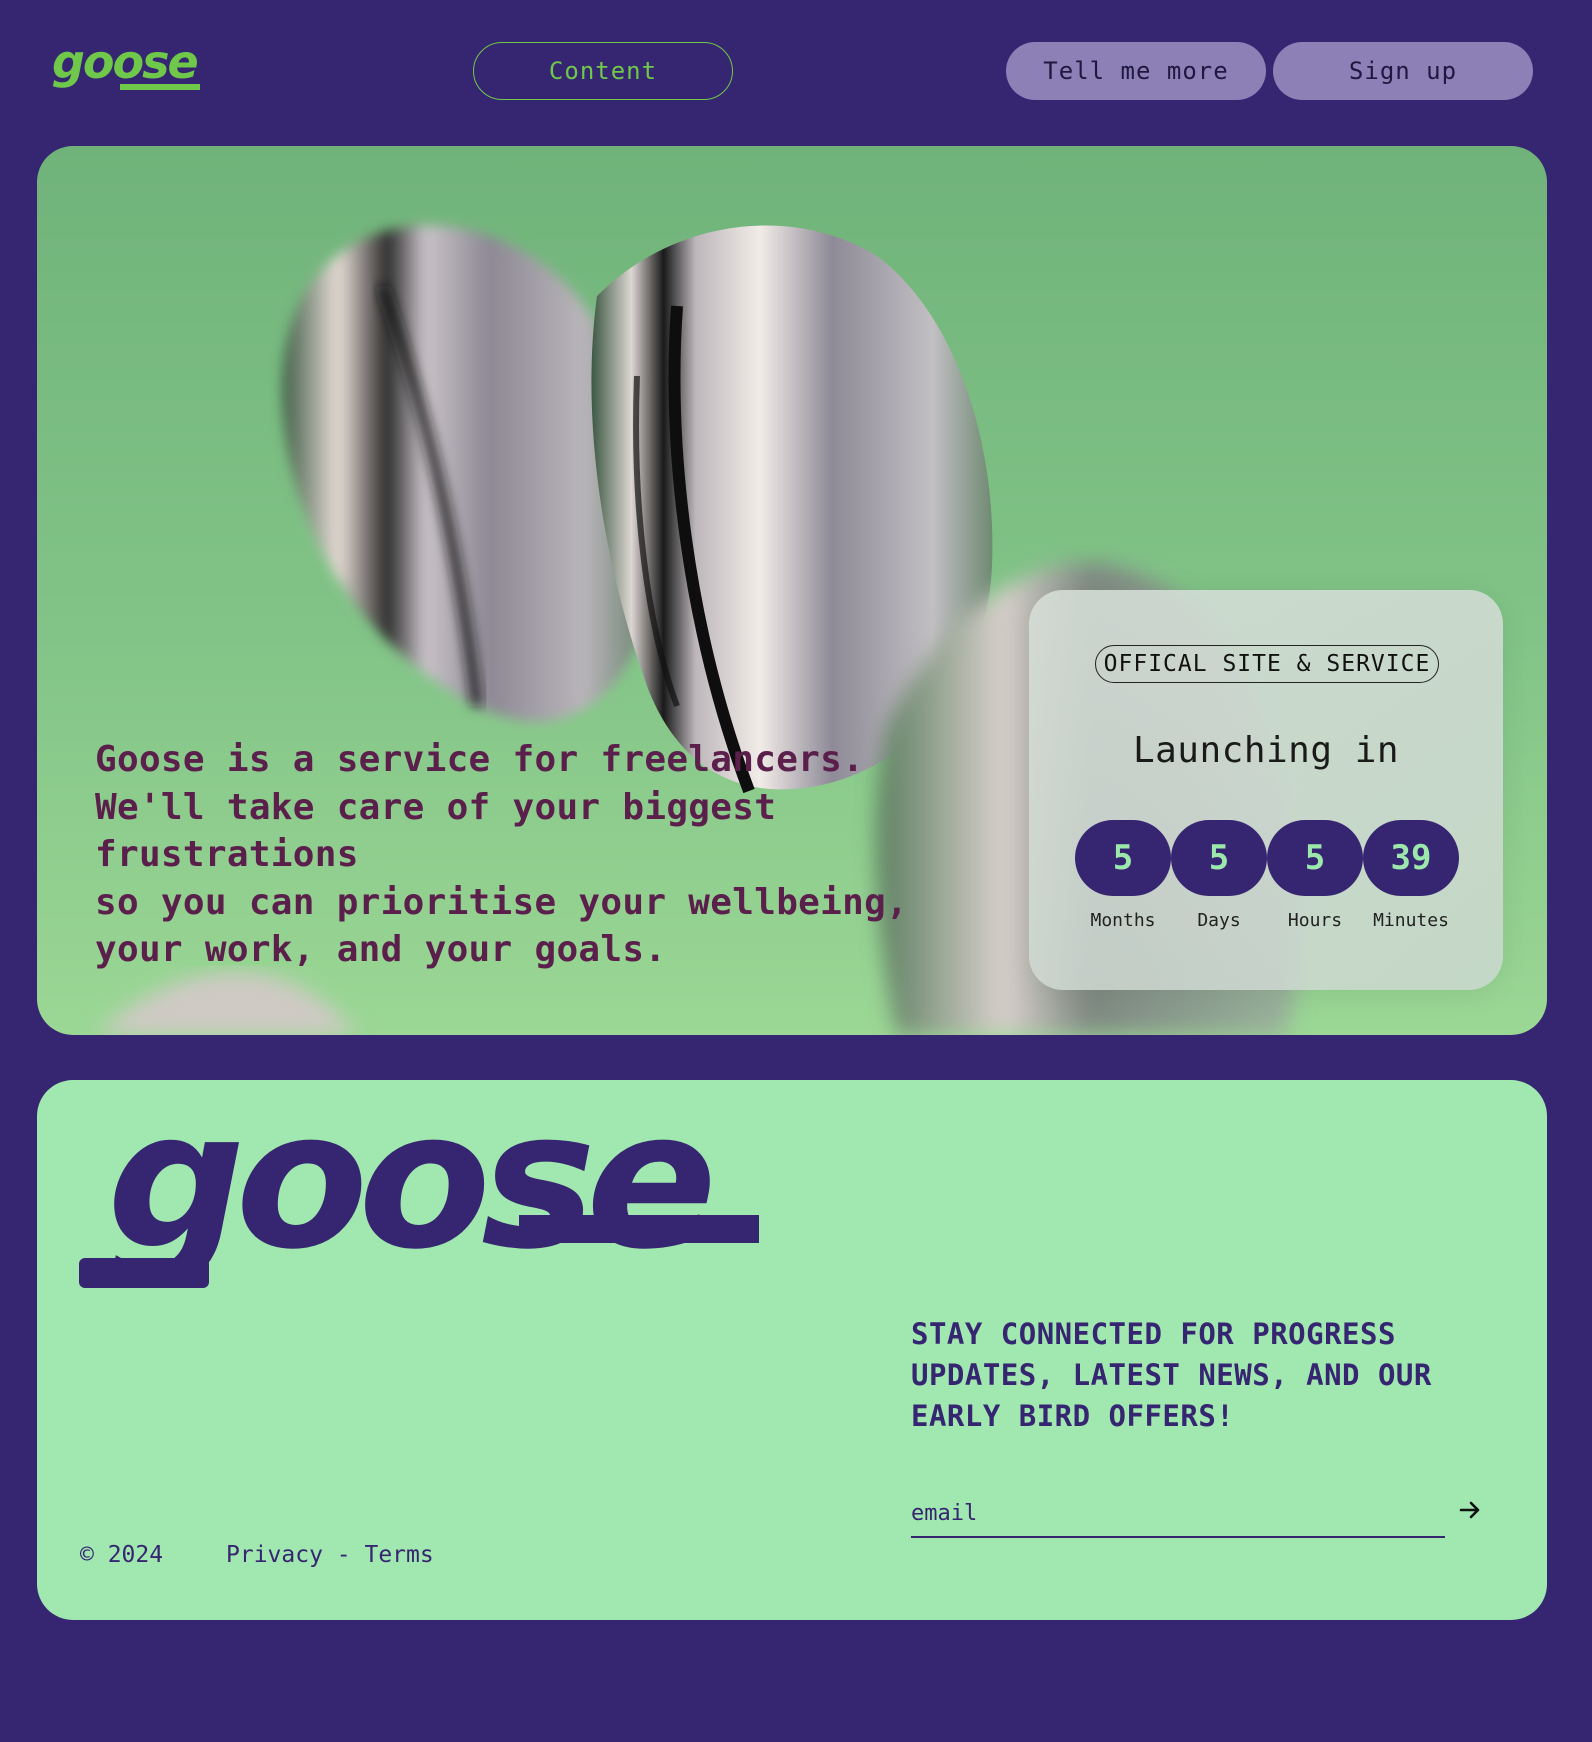 The width and height of the screenshot is (1592, 1742). Describe the element at coordinates (1123, 858) in the screenshot. I see `countdown-months-value: 5` at that location.